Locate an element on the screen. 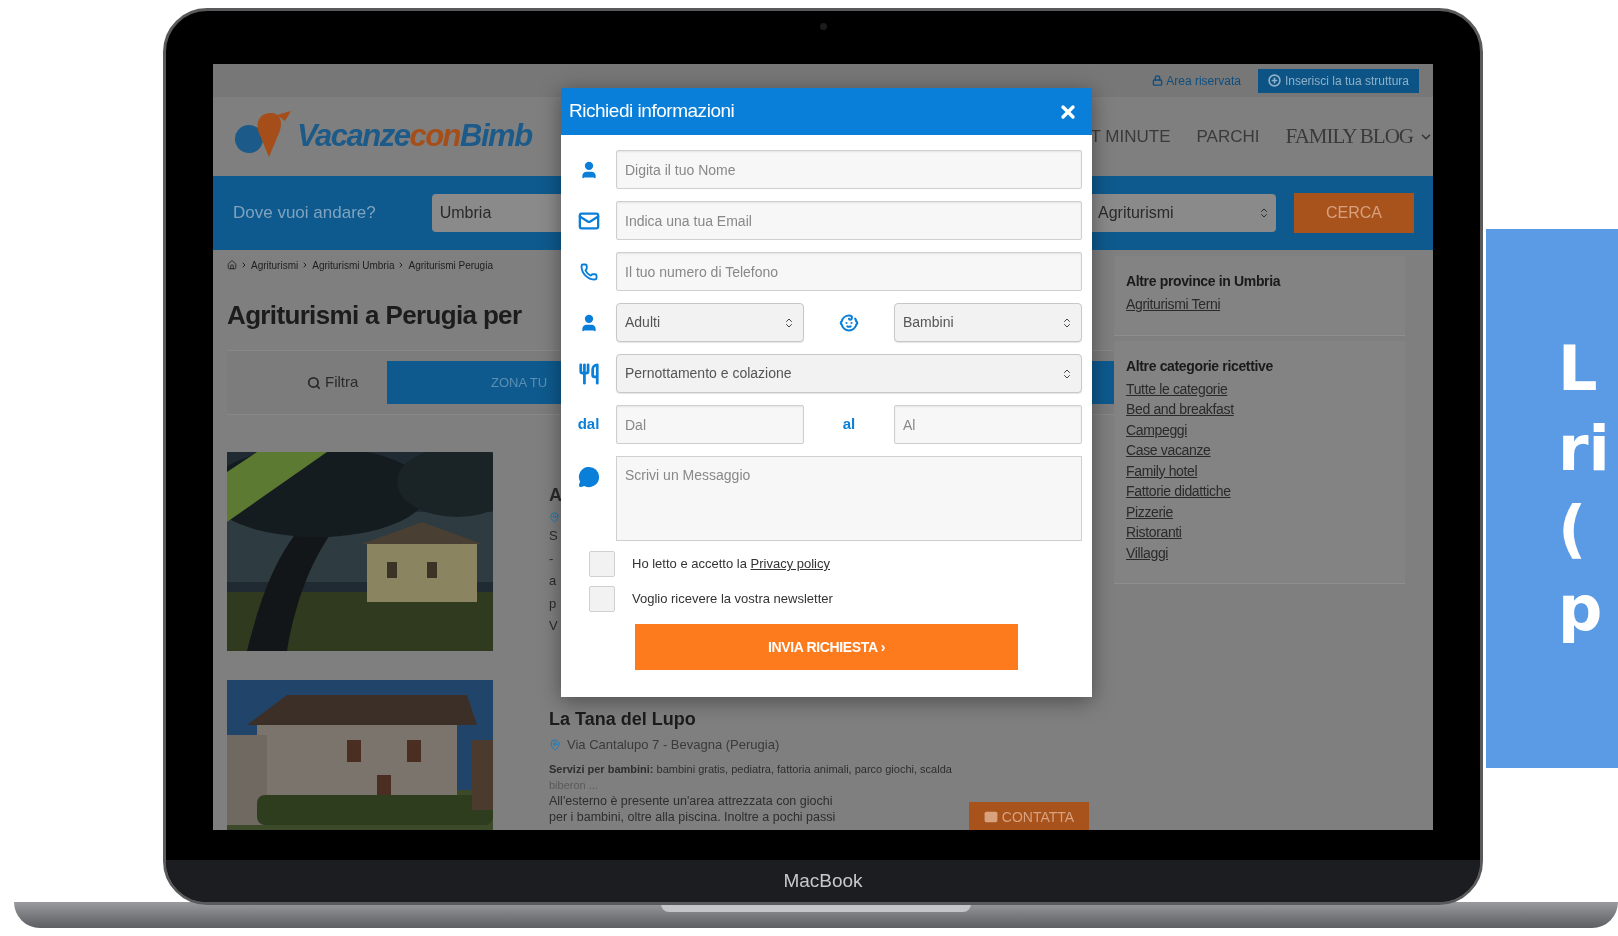 The width and height of the screenshot is (1618, 936). listing-services: Servizi per bambini: bambini gratis, pediatra, fattoria animali, parco giochi, scalda is located at coordinates (750, 769).